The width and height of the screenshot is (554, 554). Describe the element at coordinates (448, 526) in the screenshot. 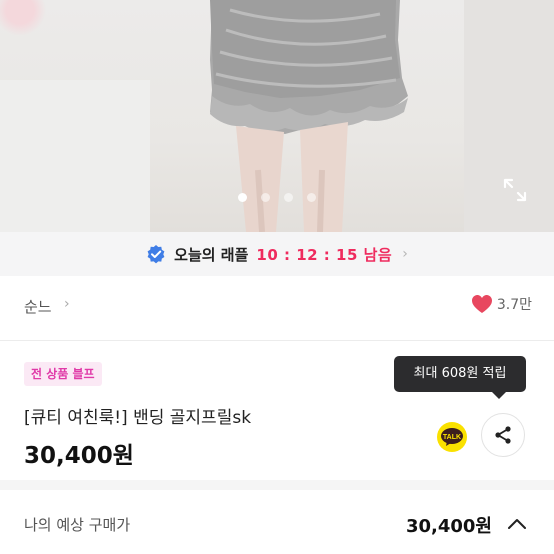

I see `estimated-price-value: 30,400원` at that location.